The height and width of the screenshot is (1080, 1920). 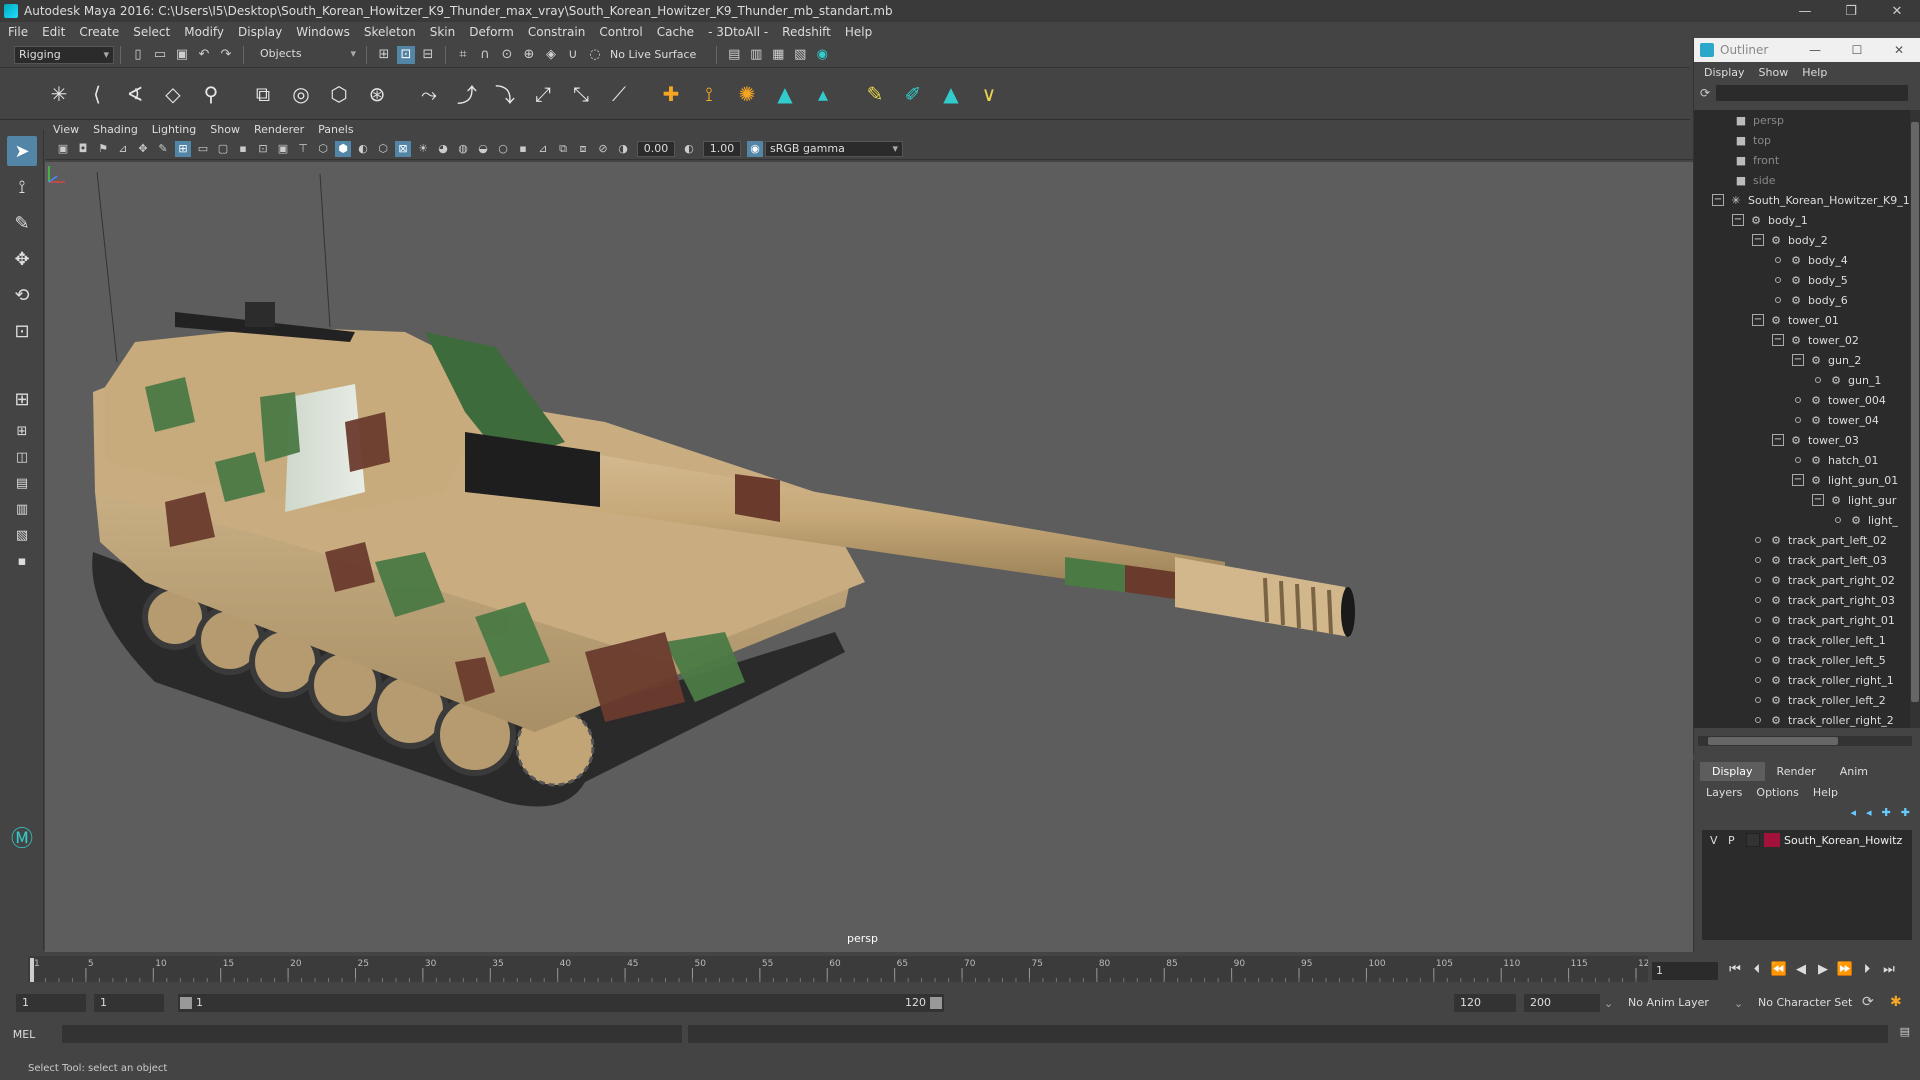 I want to click on menu-cache: Cache, so click(x=675, y=32).